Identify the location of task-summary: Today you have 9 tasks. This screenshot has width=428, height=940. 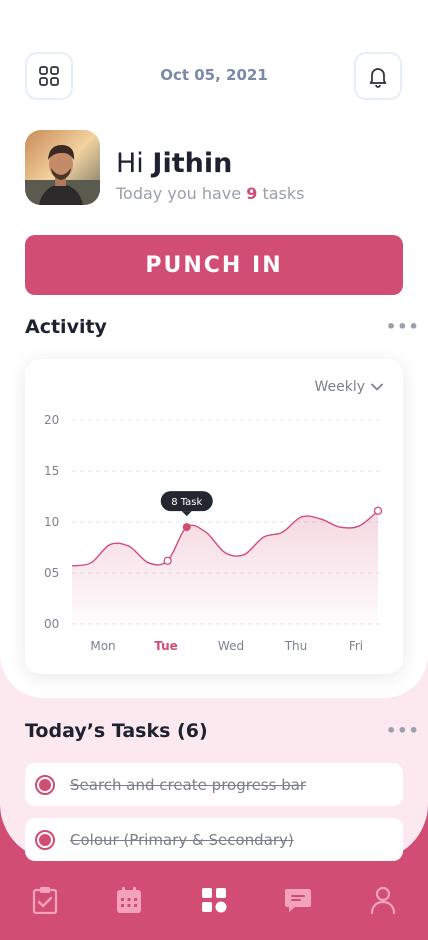
(210, 193).